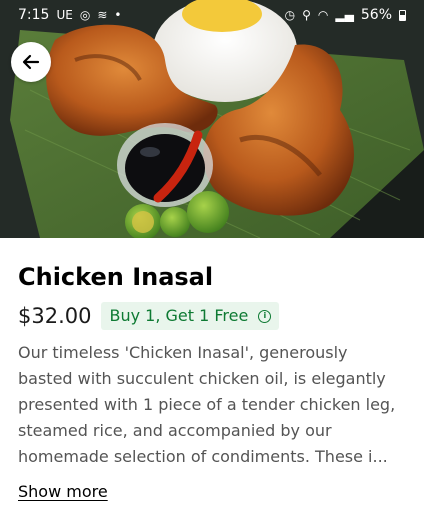 The image size is (424, 512). I want to click on show-more-link: Show more, so click(63, 491).